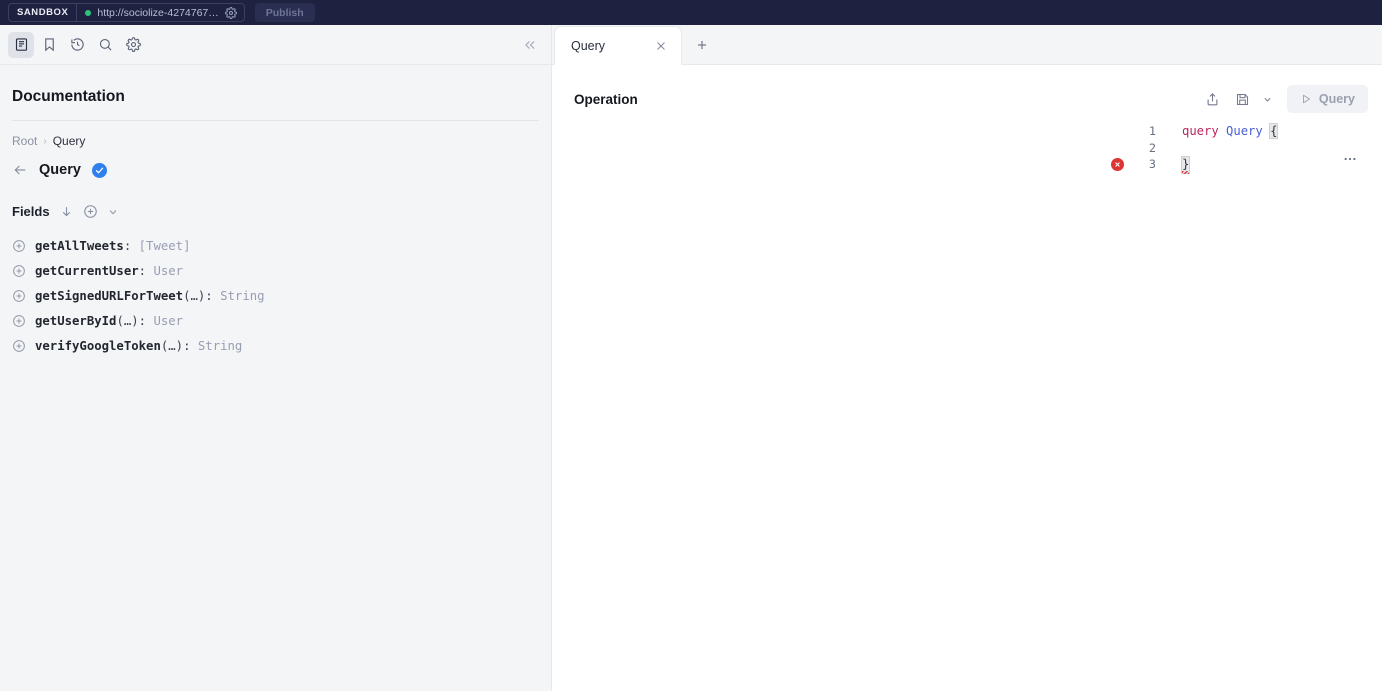 This screenshot has width=1382, height=691. Describe the element at coordinates (1283, 99) in the screenshot. I see `operation-actions: Query` at that location.